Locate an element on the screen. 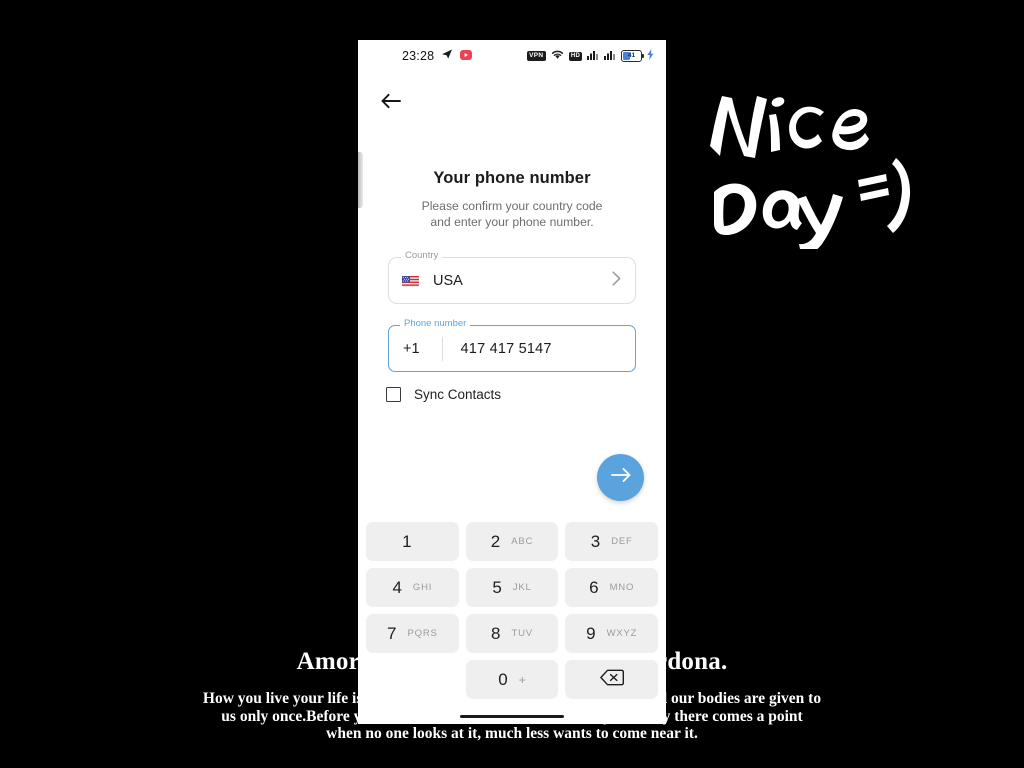  status-bar-right: VPN HD 41 is located at coordinates (590, 56).